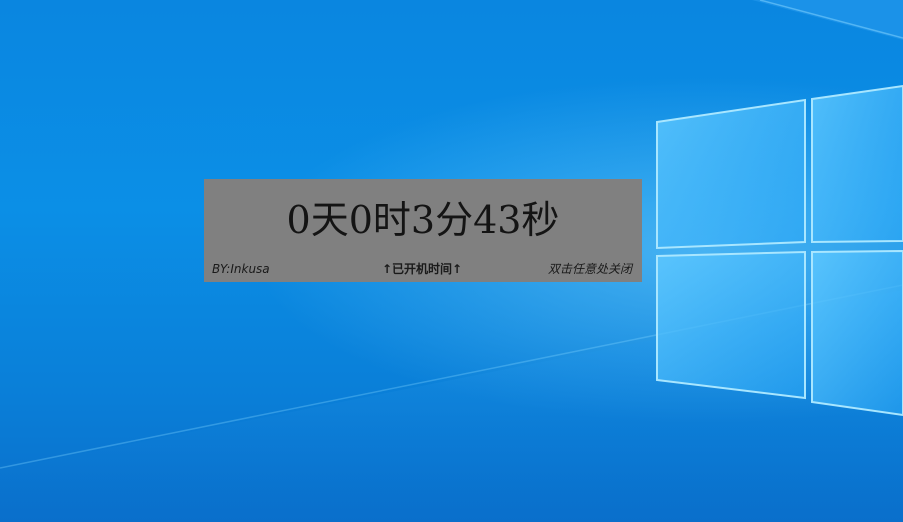 This screenshot has height=522, width=903. I want to click on uptime-widget: 0天0时3分43秒 BY:Inkusa ↑已开机时间↑ 双击任意处关闭, so click(423, 230).